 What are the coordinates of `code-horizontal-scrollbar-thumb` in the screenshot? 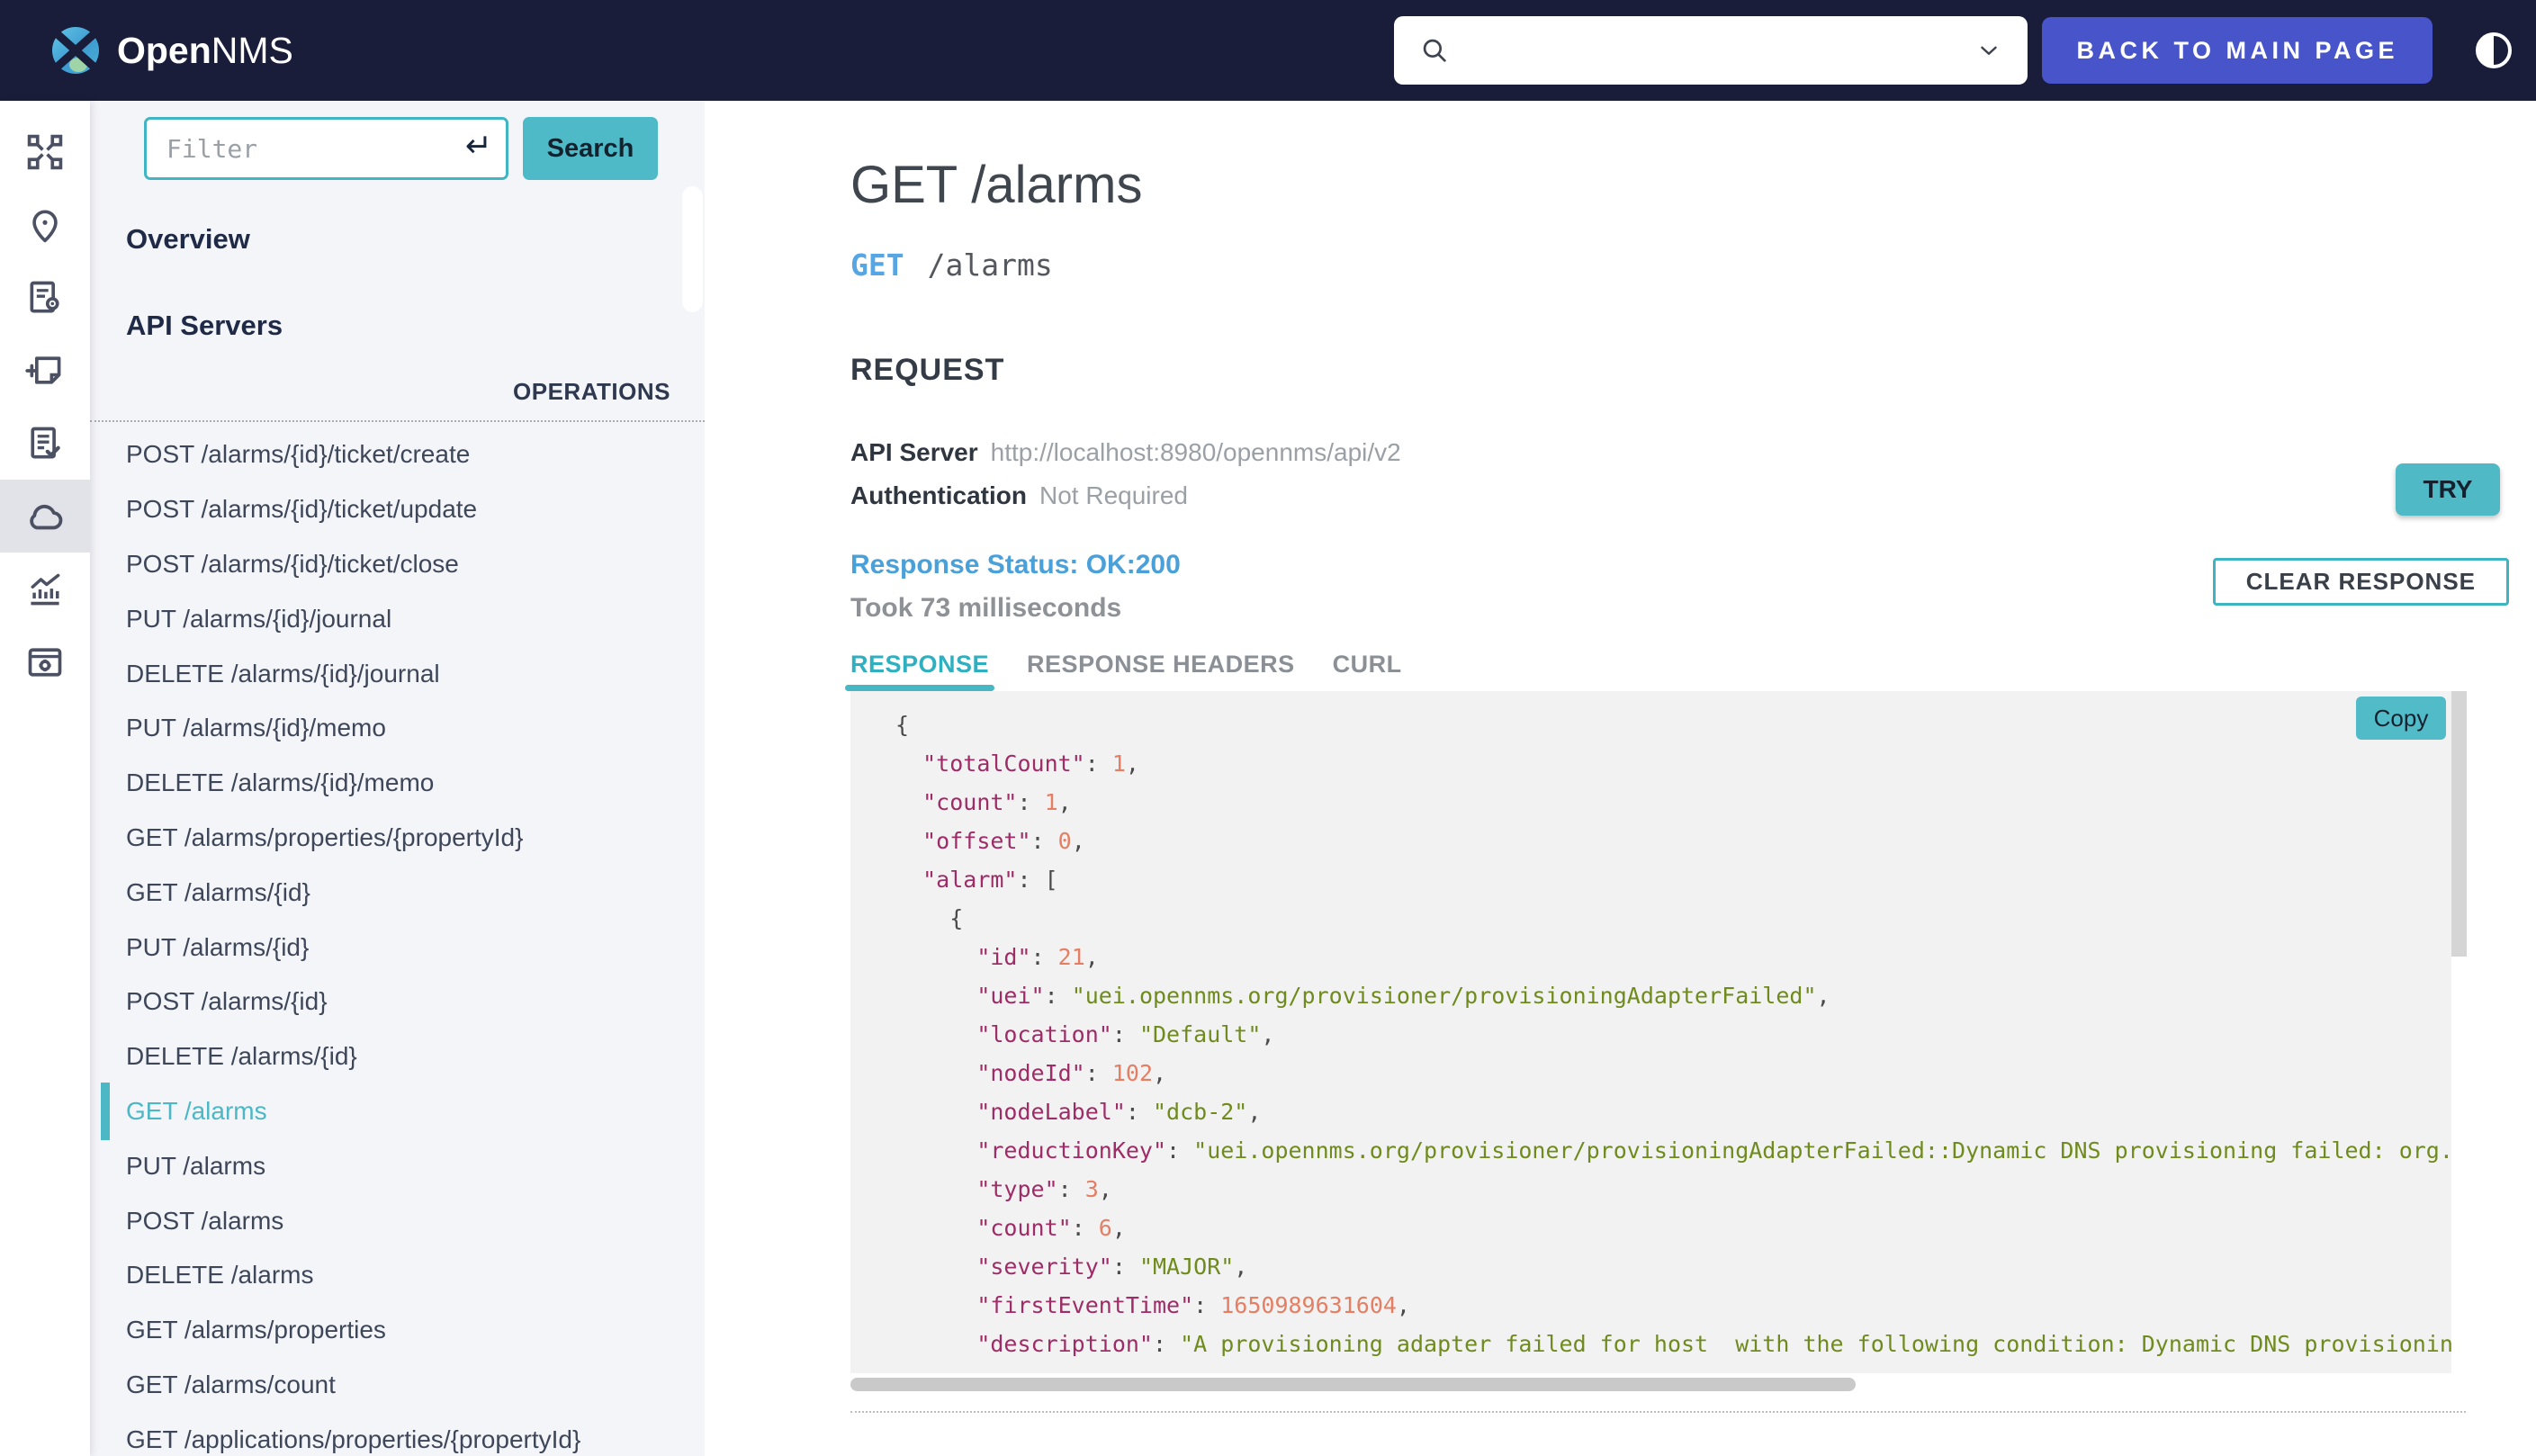 It's located at (1353, 1384).